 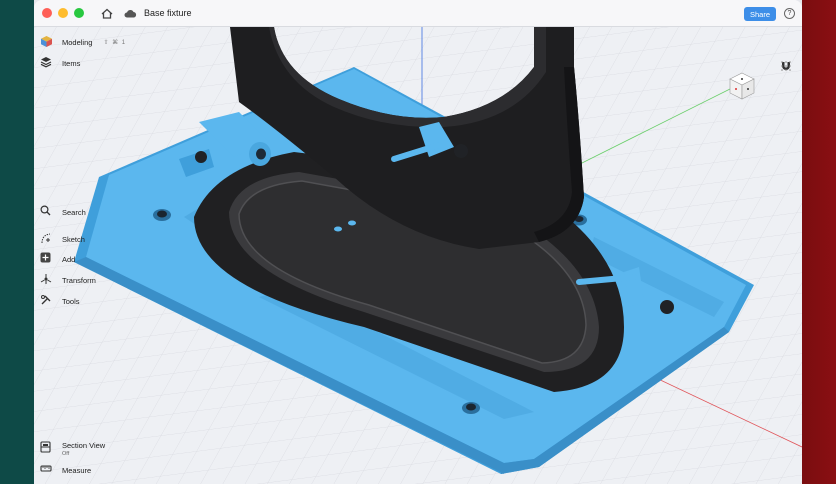 What do you see at coordinates (79, 280) in the screenshot?
I see `transform-label: Transform` at bounding box center [79, 280].